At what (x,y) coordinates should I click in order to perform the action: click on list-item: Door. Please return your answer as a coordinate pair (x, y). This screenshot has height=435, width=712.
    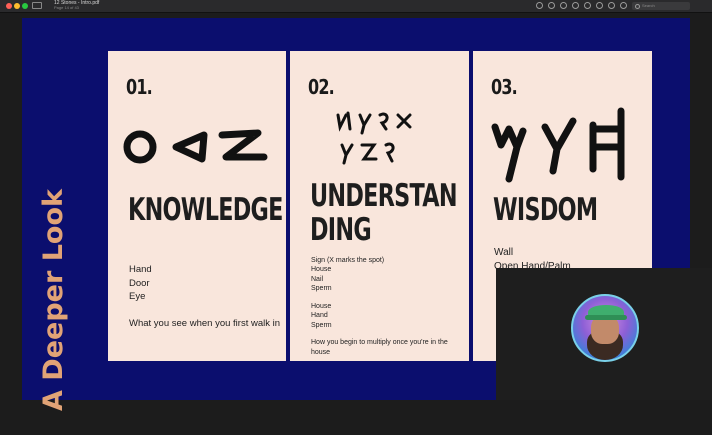
    Looking at the image, I should click on (139, 283).